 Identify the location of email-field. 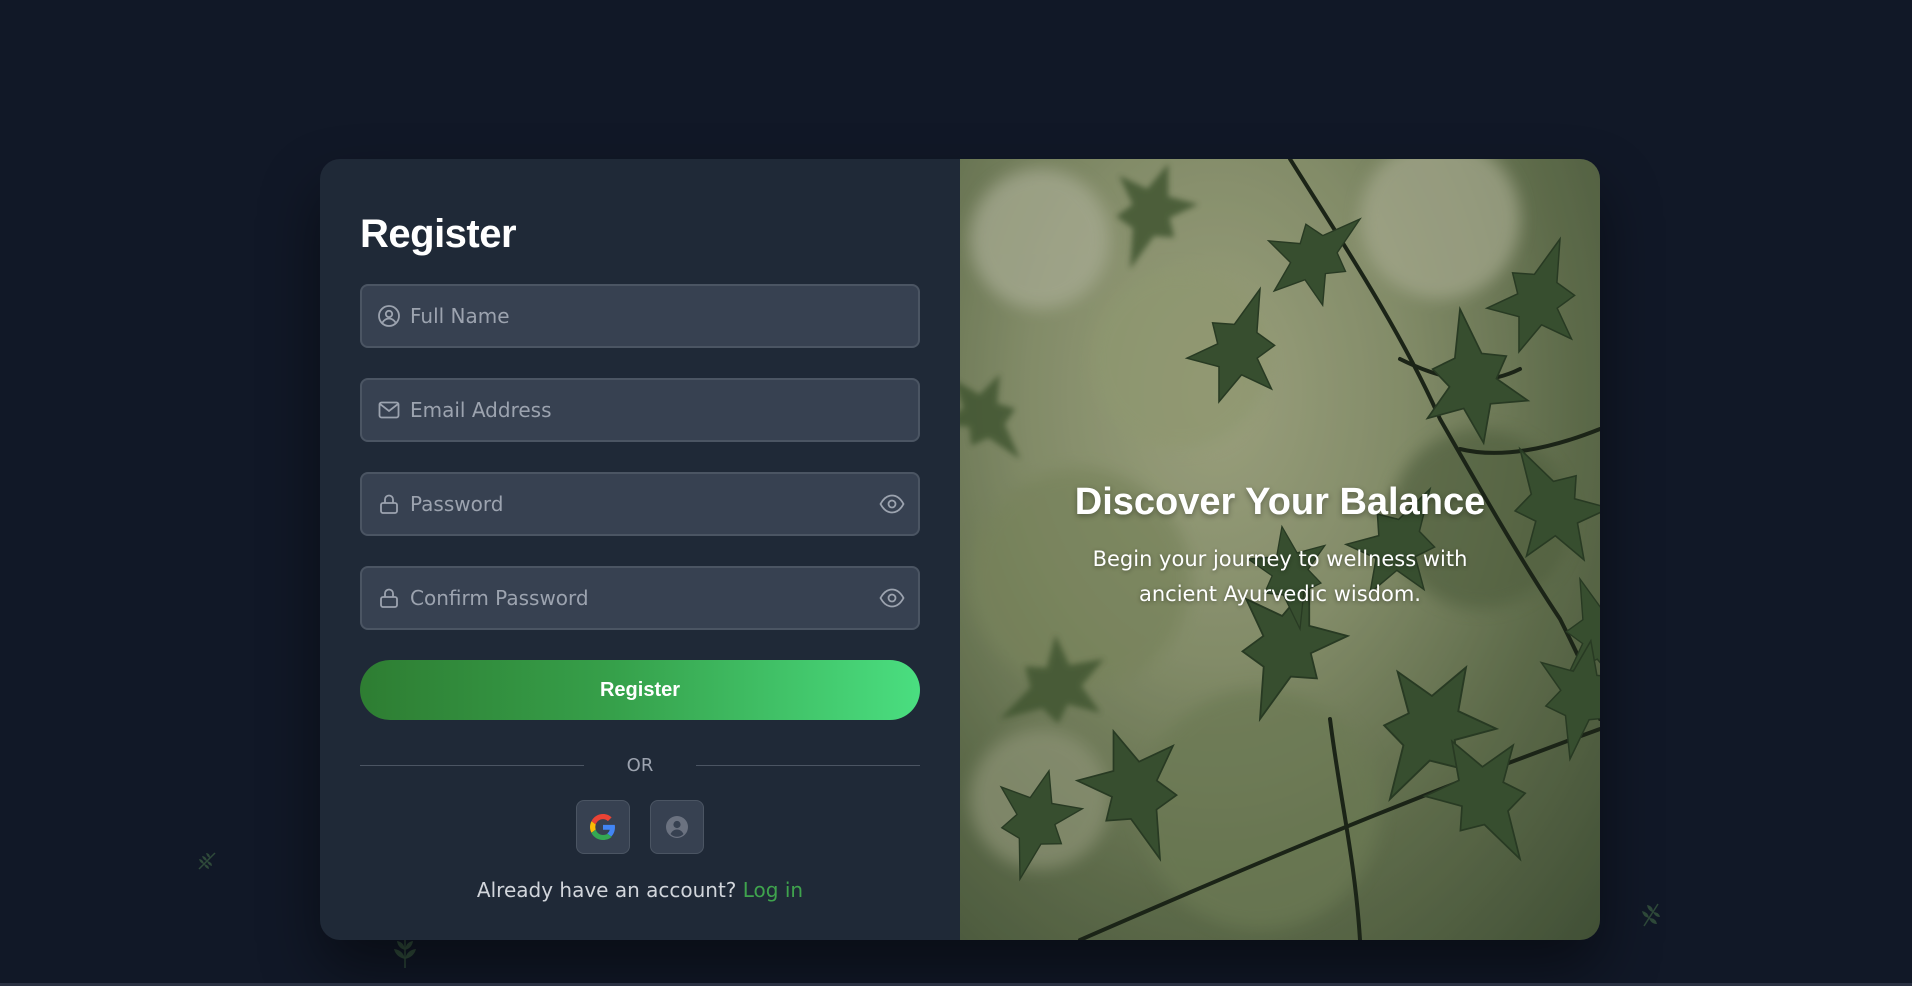
(640, 410).